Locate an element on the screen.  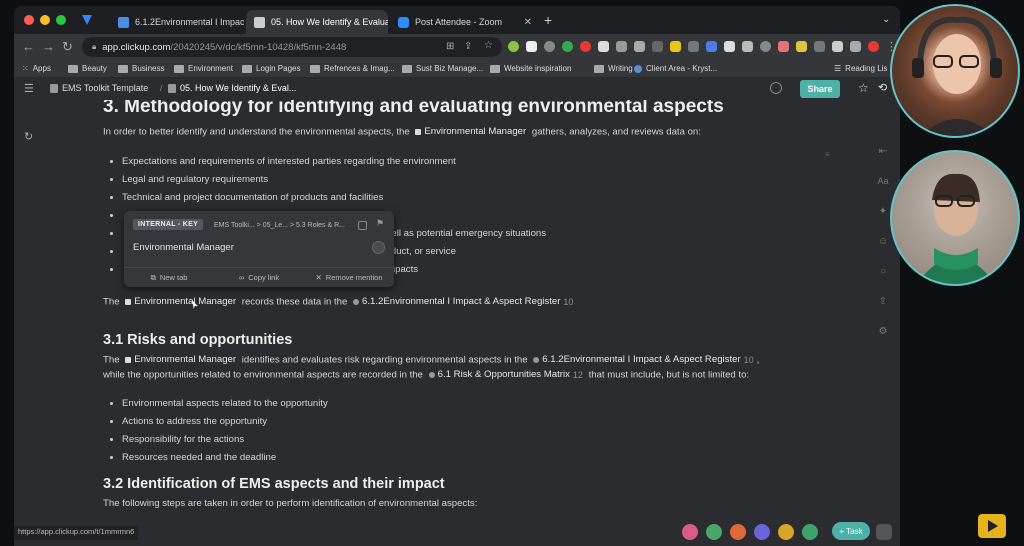
mention-target-name: Environmental Manager is located at coordinates (183, 247).